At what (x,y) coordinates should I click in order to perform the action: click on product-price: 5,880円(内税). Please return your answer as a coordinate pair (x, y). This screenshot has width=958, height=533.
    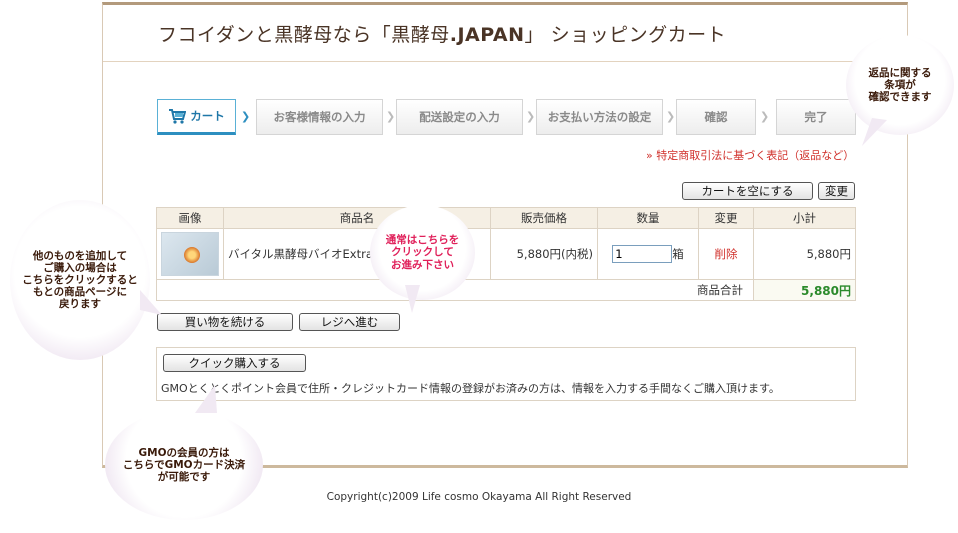
    Looking at the image, I should click on (554, 254).